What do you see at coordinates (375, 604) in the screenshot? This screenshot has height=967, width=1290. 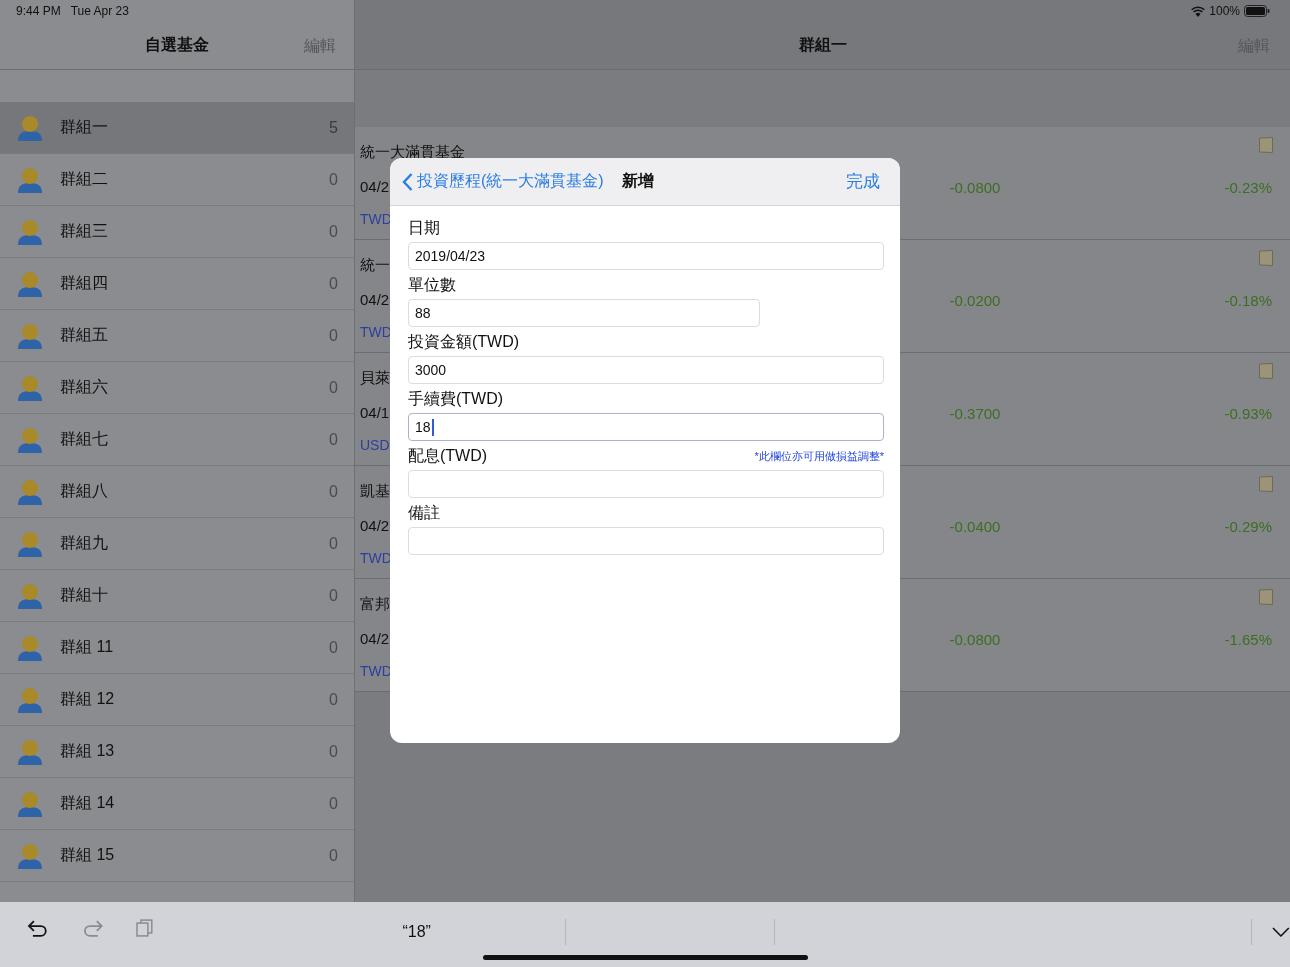 I see `fund-name: 富邦` at bounding box center [375, 604].